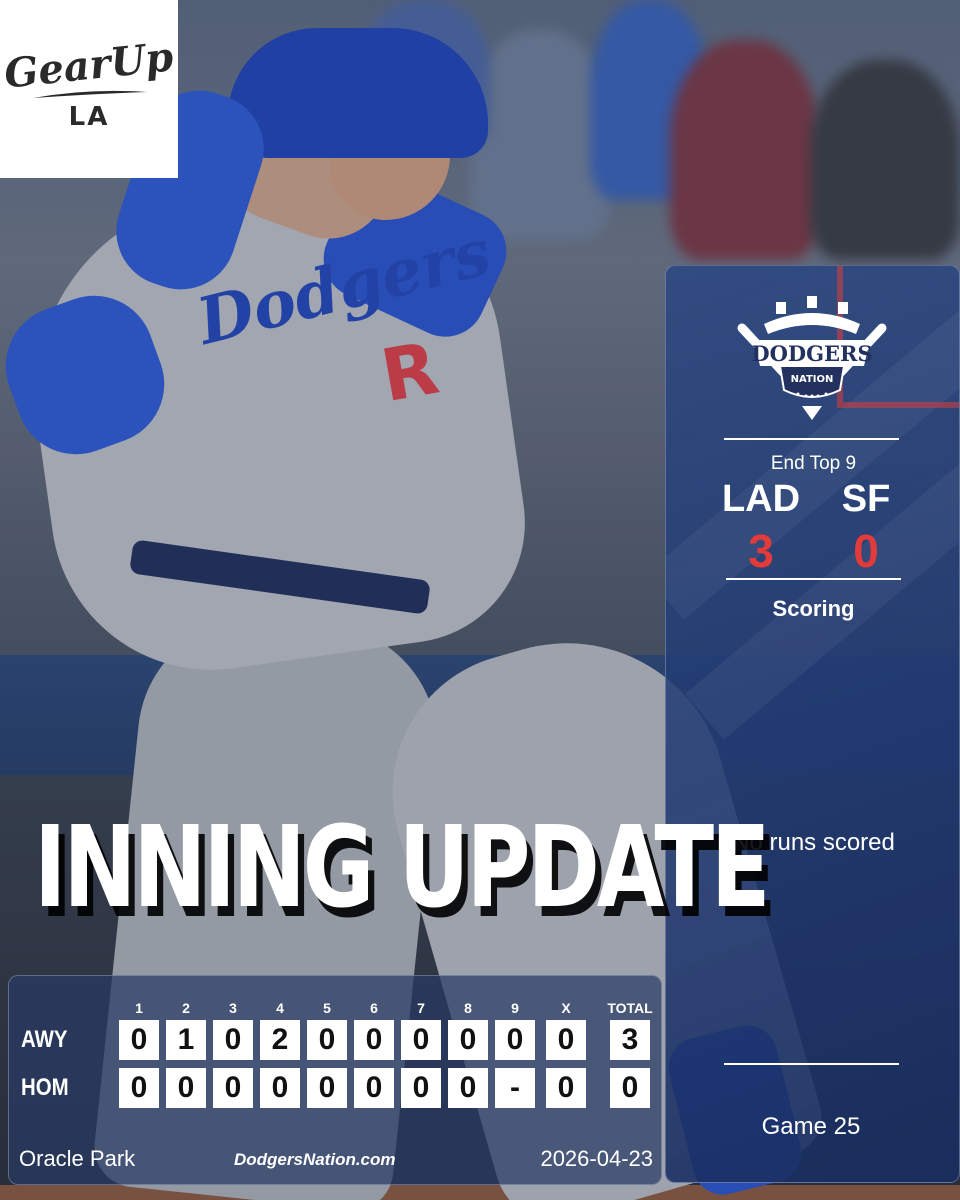 Image resolution: width=960 pixels, height=1200 pixels. Describe the element at coordinates (566, 1008) in the screenshot. I see `inning-header: X` at that location.